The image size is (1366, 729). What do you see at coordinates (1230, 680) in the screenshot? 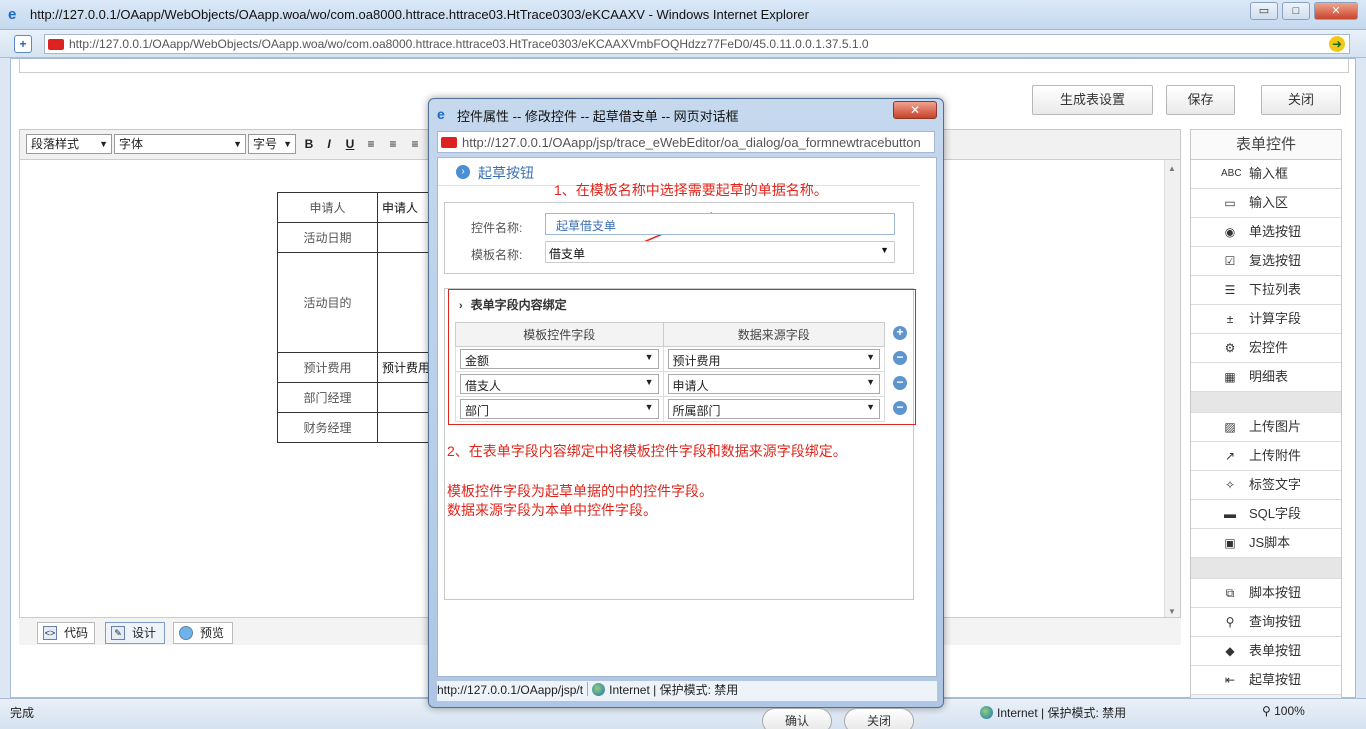
I see `list-arrow-icon: ⇤` at bounding box center [1230, 680].